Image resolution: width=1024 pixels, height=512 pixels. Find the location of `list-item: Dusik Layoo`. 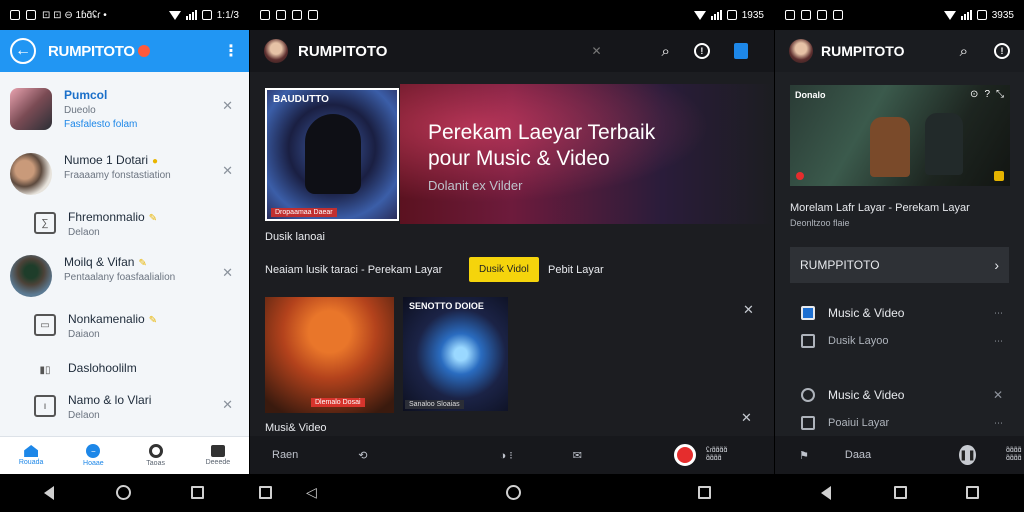

list-item: Dusik Layoo is located at coordinates (845, 341).